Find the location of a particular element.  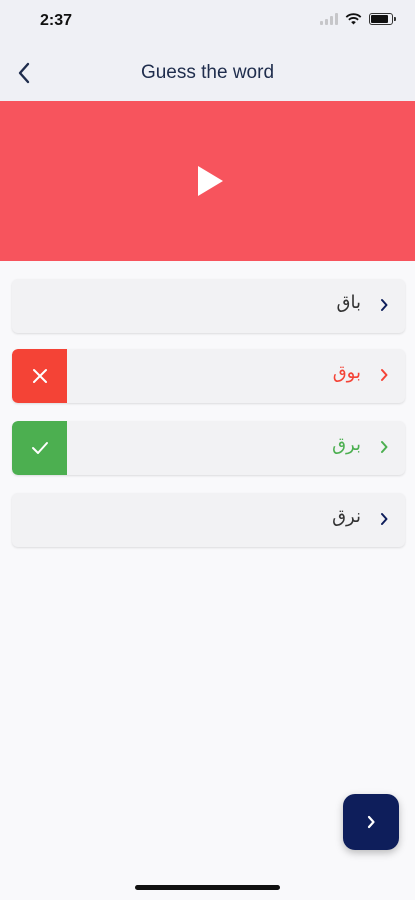

answer-option-3: برق is located at coordinates (208, 448).